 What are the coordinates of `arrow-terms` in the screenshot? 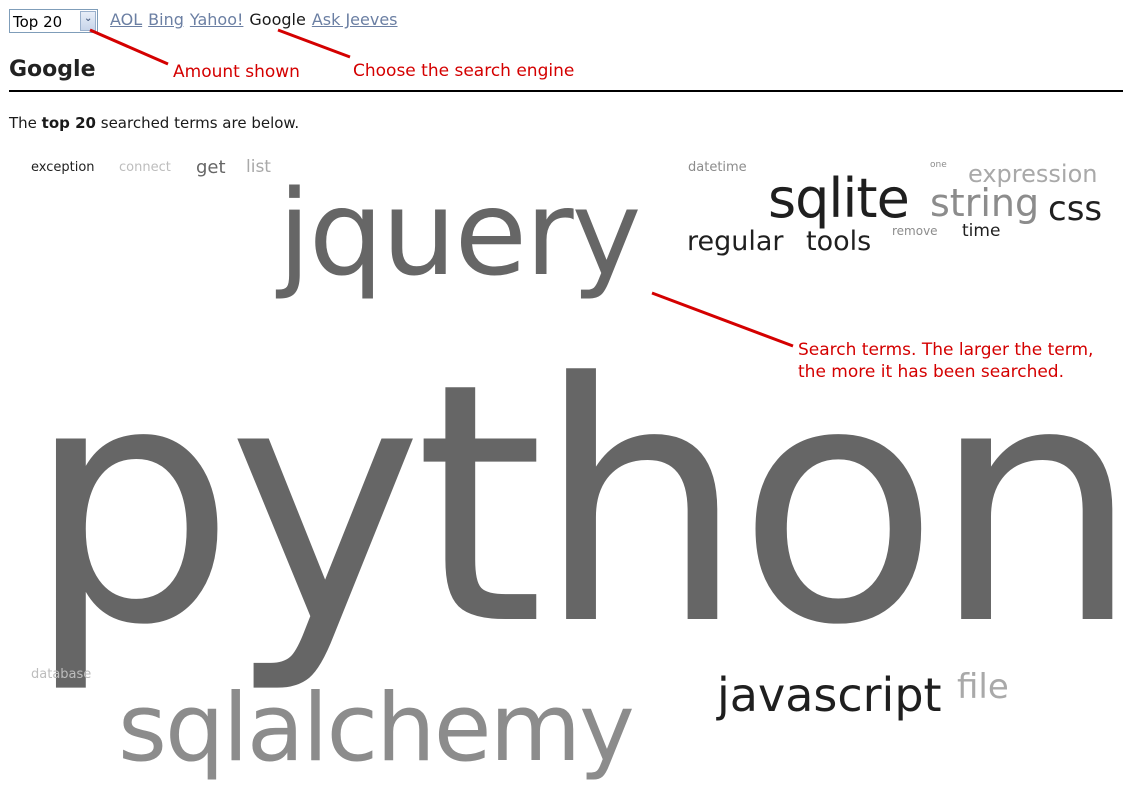 It's located at (722, 319).